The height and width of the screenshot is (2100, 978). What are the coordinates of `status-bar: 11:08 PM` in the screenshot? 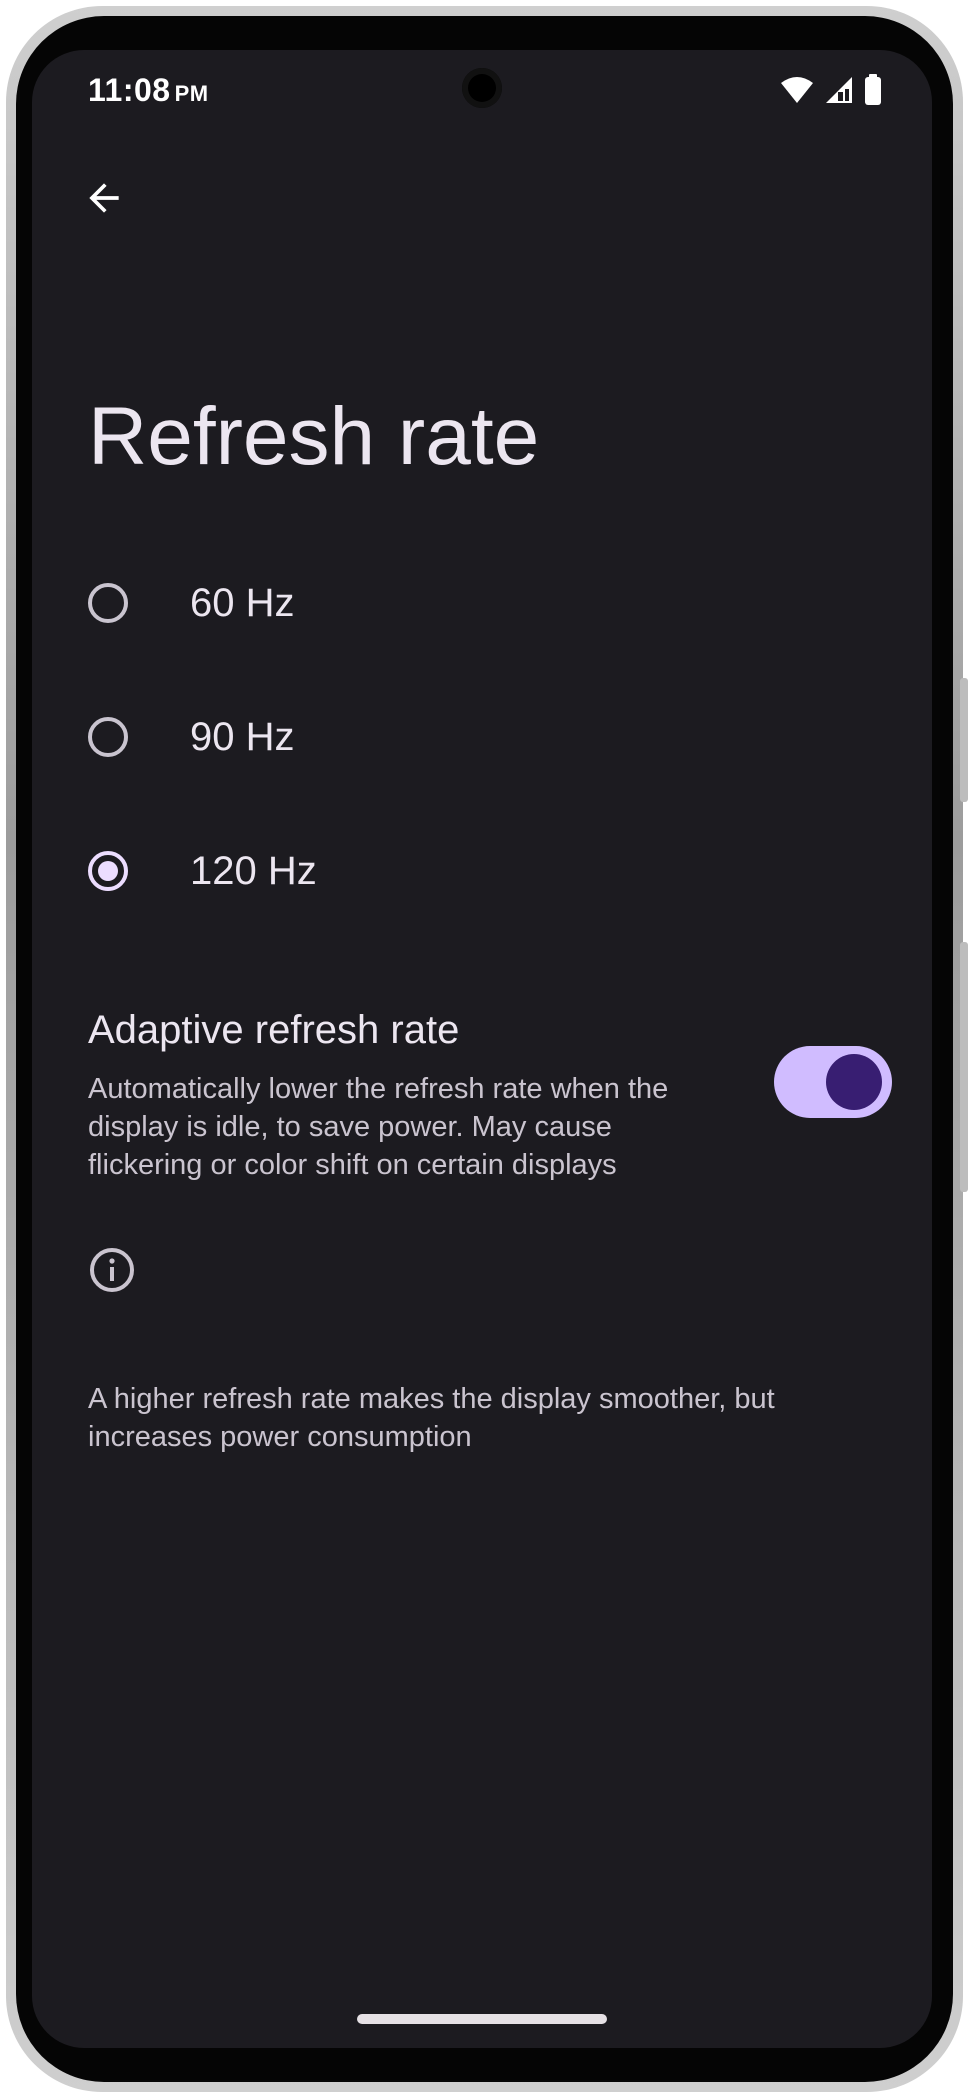 It's located at (482, 95).